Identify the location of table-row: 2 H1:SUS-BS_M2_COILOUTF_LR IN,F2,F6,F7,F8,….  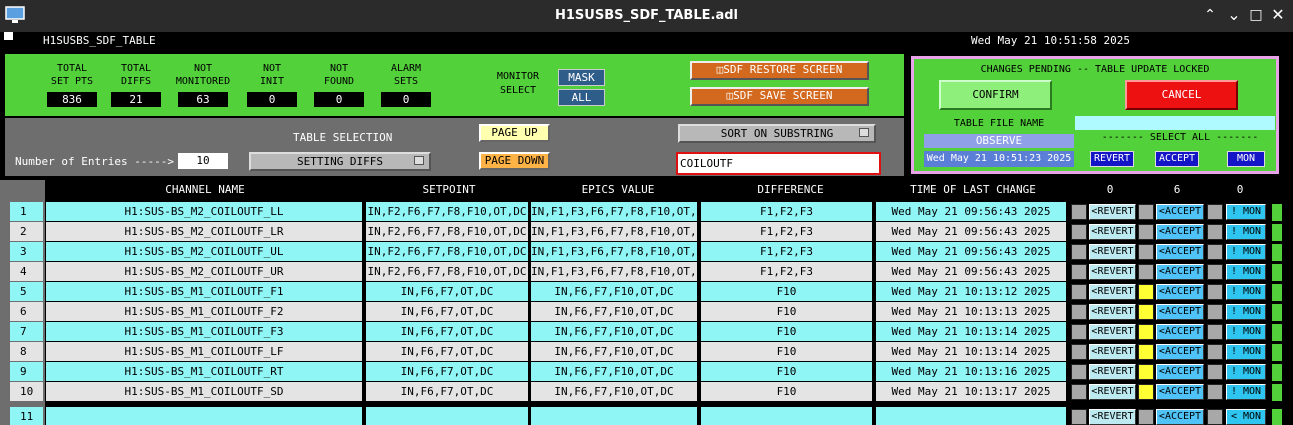
(646, 231).